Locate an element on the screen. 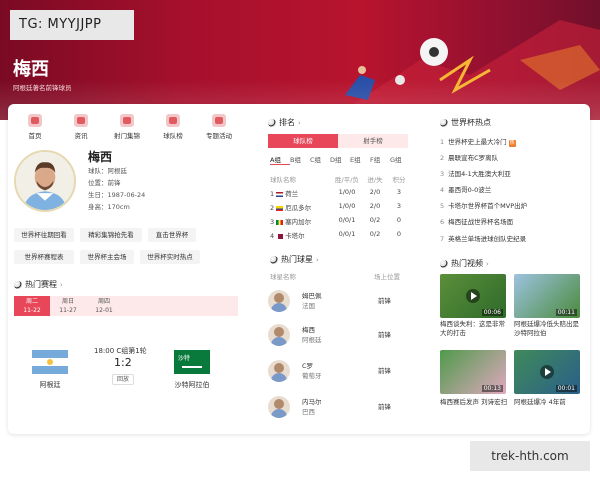 The width and height of the screenshot is (600, 480). video-duration: 00:01 is located at coordinates (566, 388).